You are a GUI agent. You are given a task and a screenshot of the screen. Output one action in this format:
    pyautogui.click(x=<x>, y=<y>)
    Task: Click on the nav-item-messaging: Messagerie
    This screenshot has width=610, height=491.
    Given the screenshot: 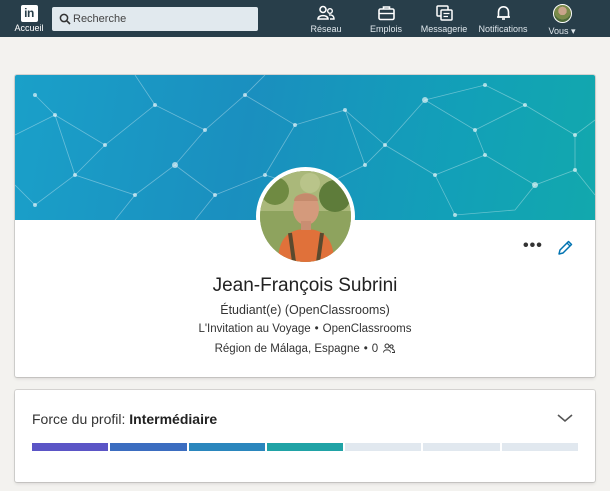 What is the action you would take?
    pyautogui.click(x=444, y=19)
    